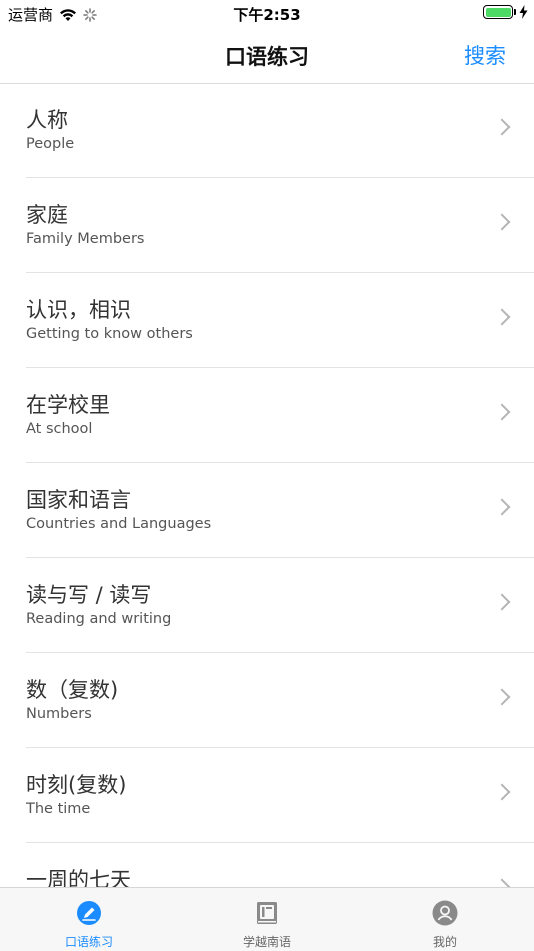 The height and width of the screenshot is (951, 534). I want to click on list-item-title: 家庭, so click(47, 215).